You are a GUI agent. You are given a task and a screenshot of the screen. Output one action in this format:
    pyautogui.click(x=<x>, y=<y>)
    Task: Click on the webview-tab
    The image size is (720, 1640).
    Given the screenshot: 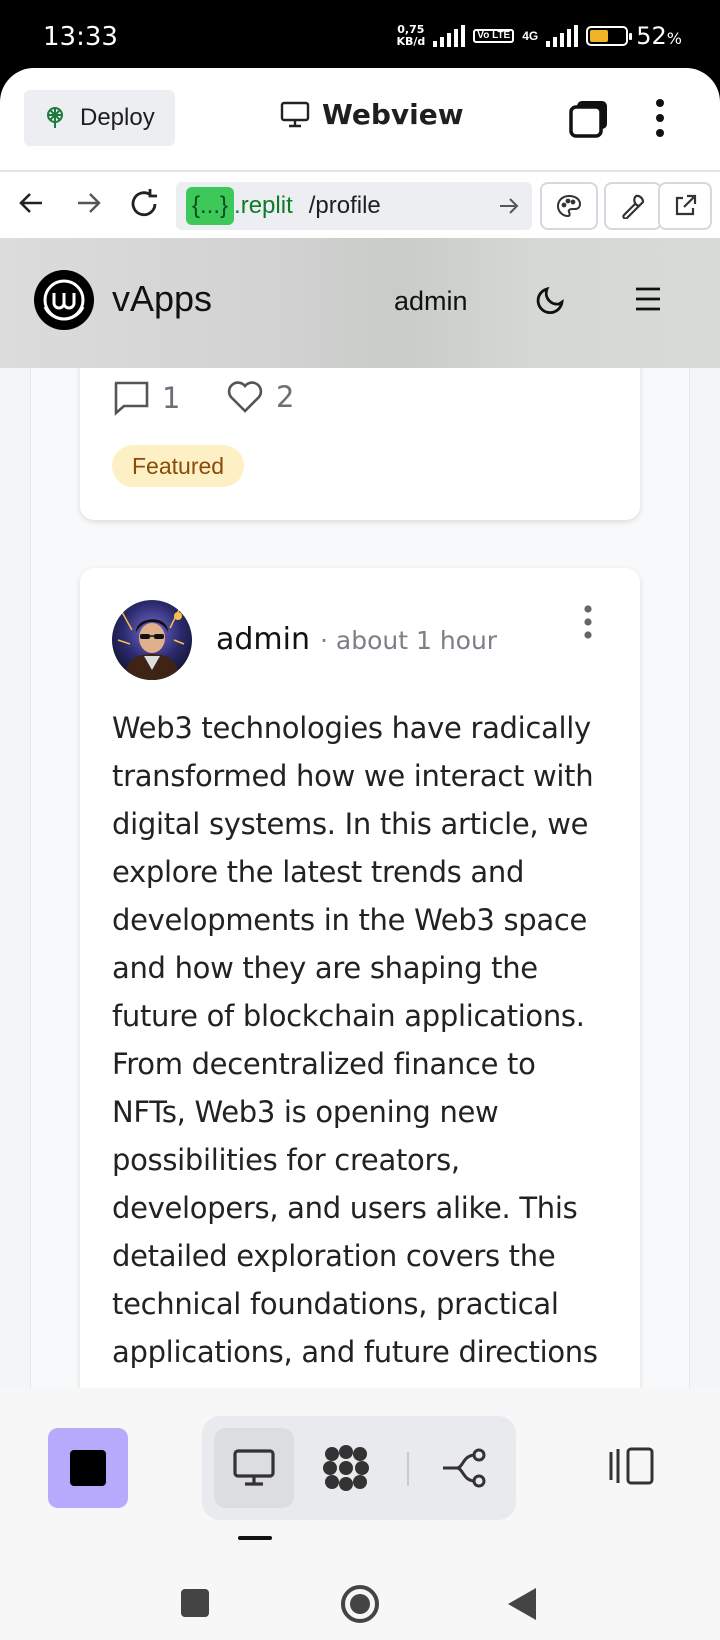 What is the action you would take?
    pyautogui.click(x=254, y=1468)
    